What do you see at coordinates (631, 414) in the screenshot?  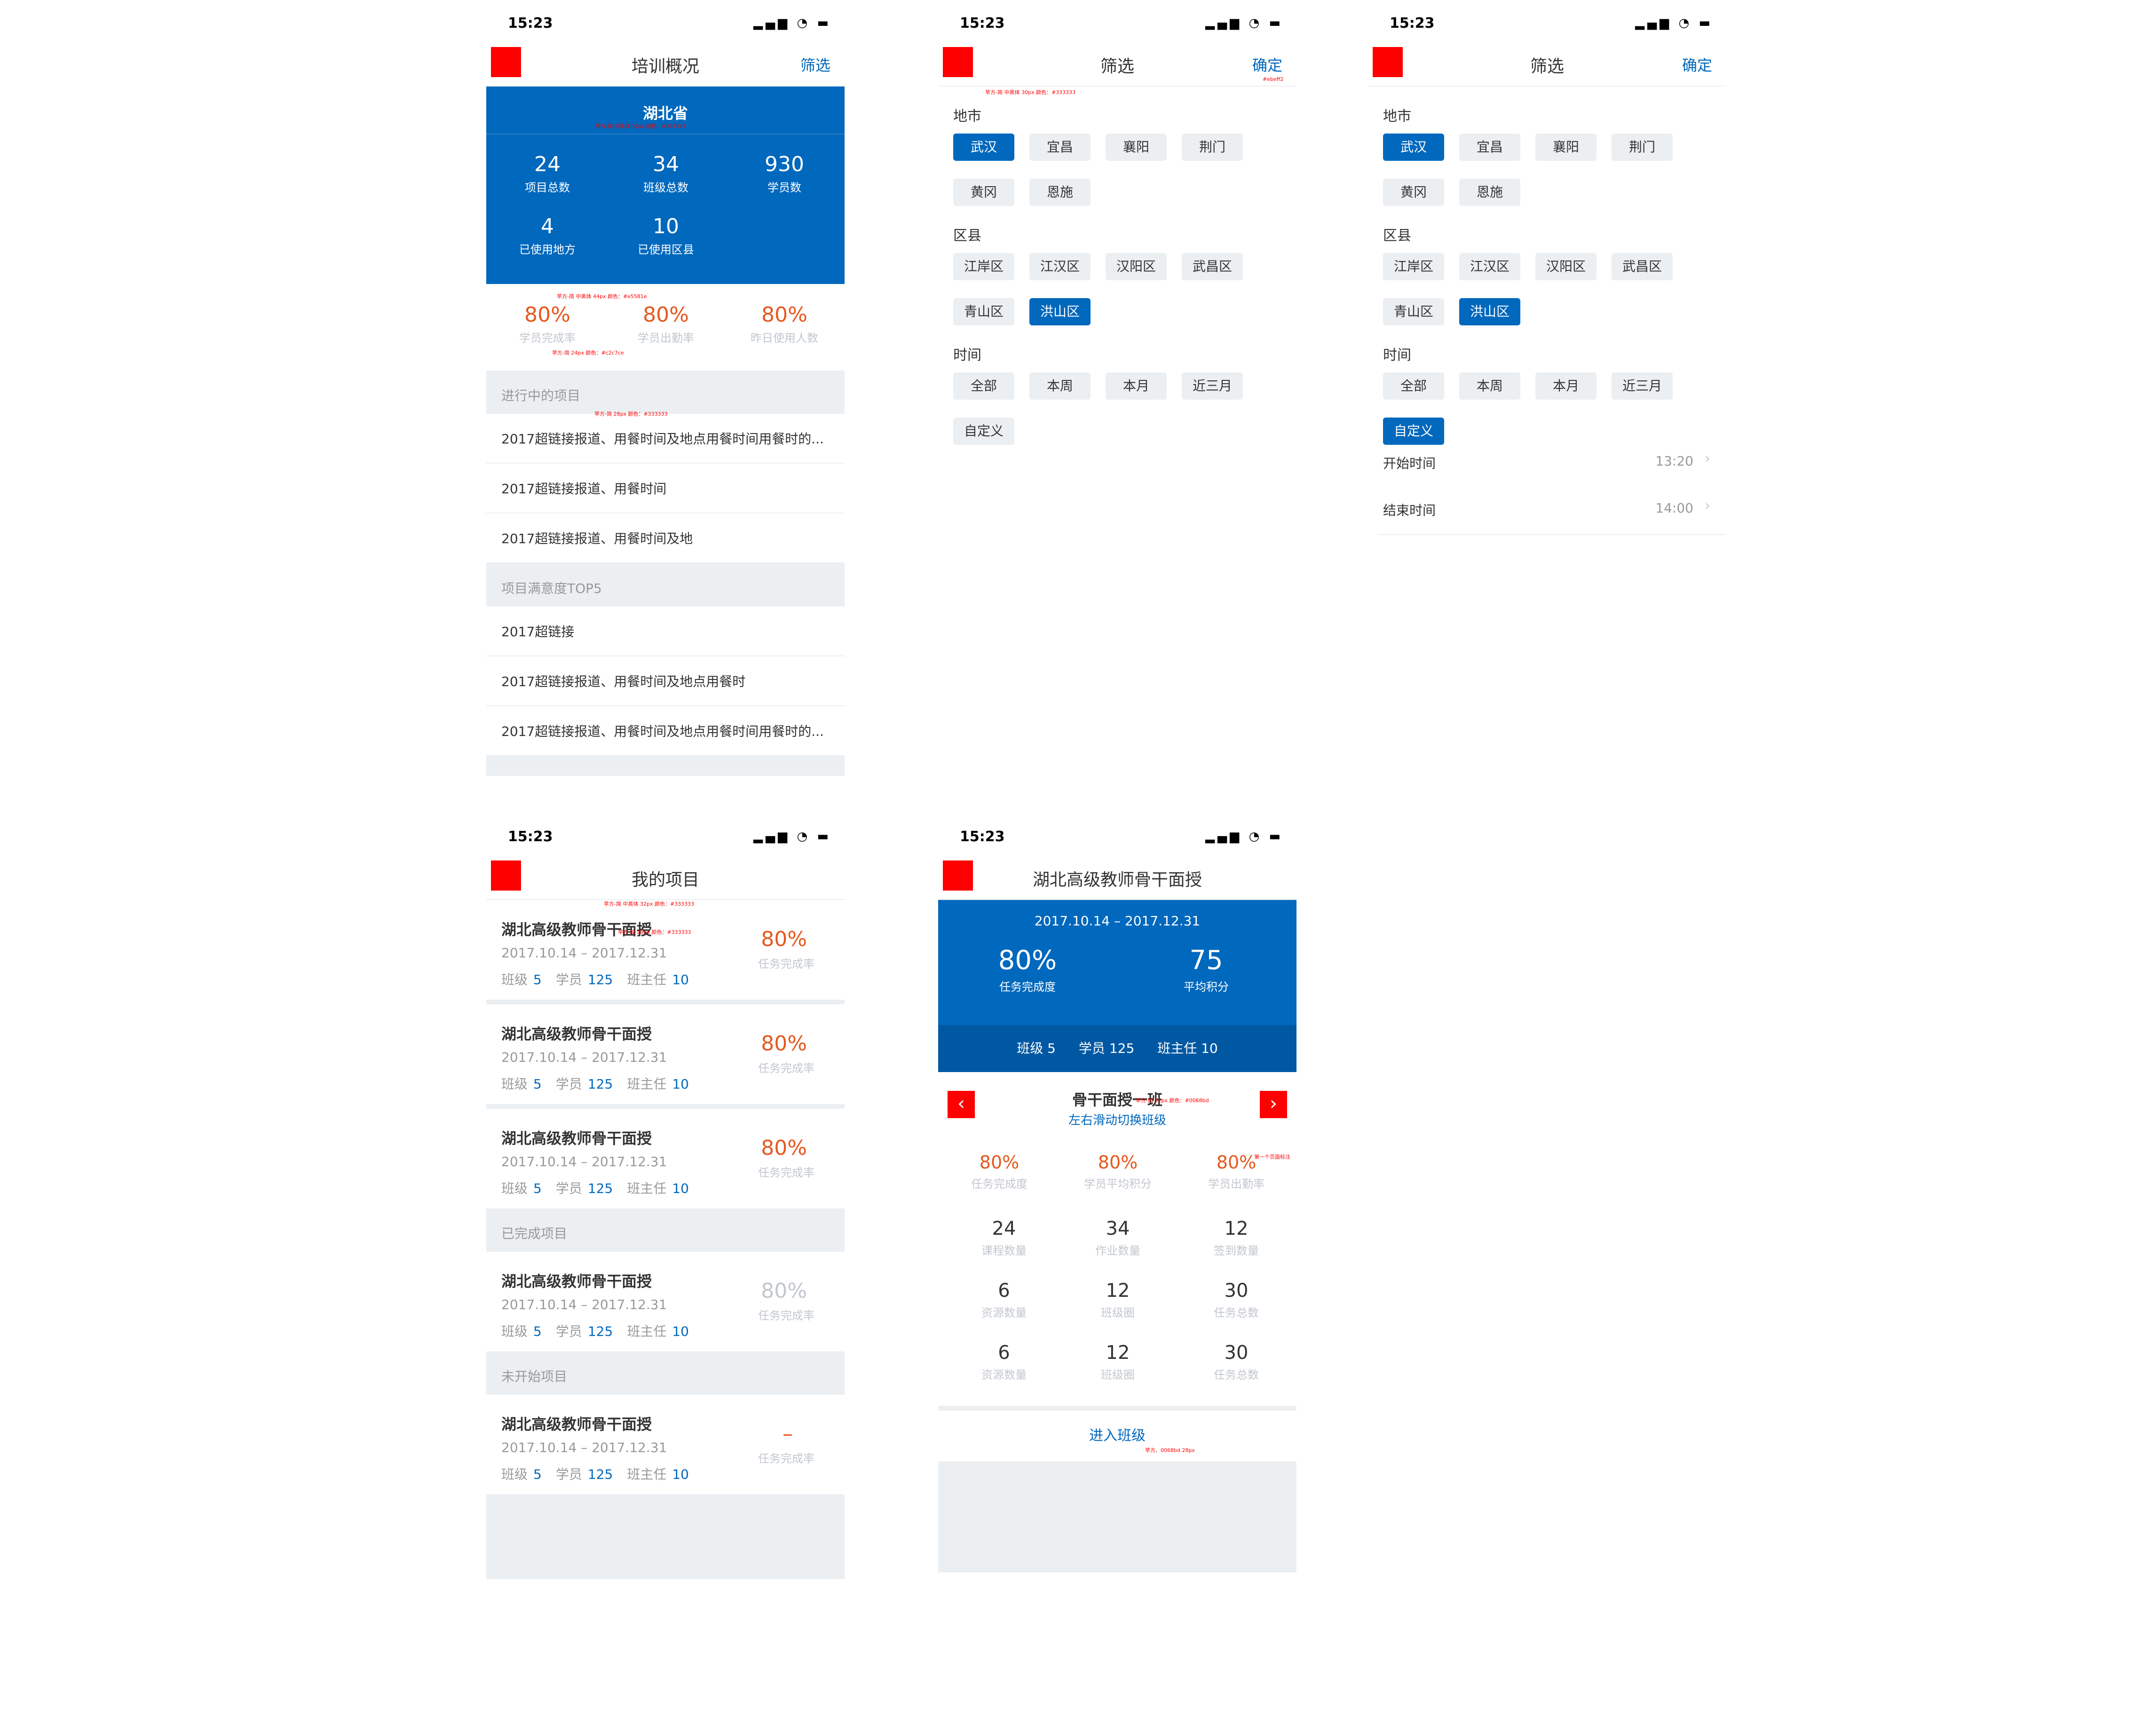 I see `annotation: 苹方-简 28px 颜色：#333333` at bounding box center [631, 414].